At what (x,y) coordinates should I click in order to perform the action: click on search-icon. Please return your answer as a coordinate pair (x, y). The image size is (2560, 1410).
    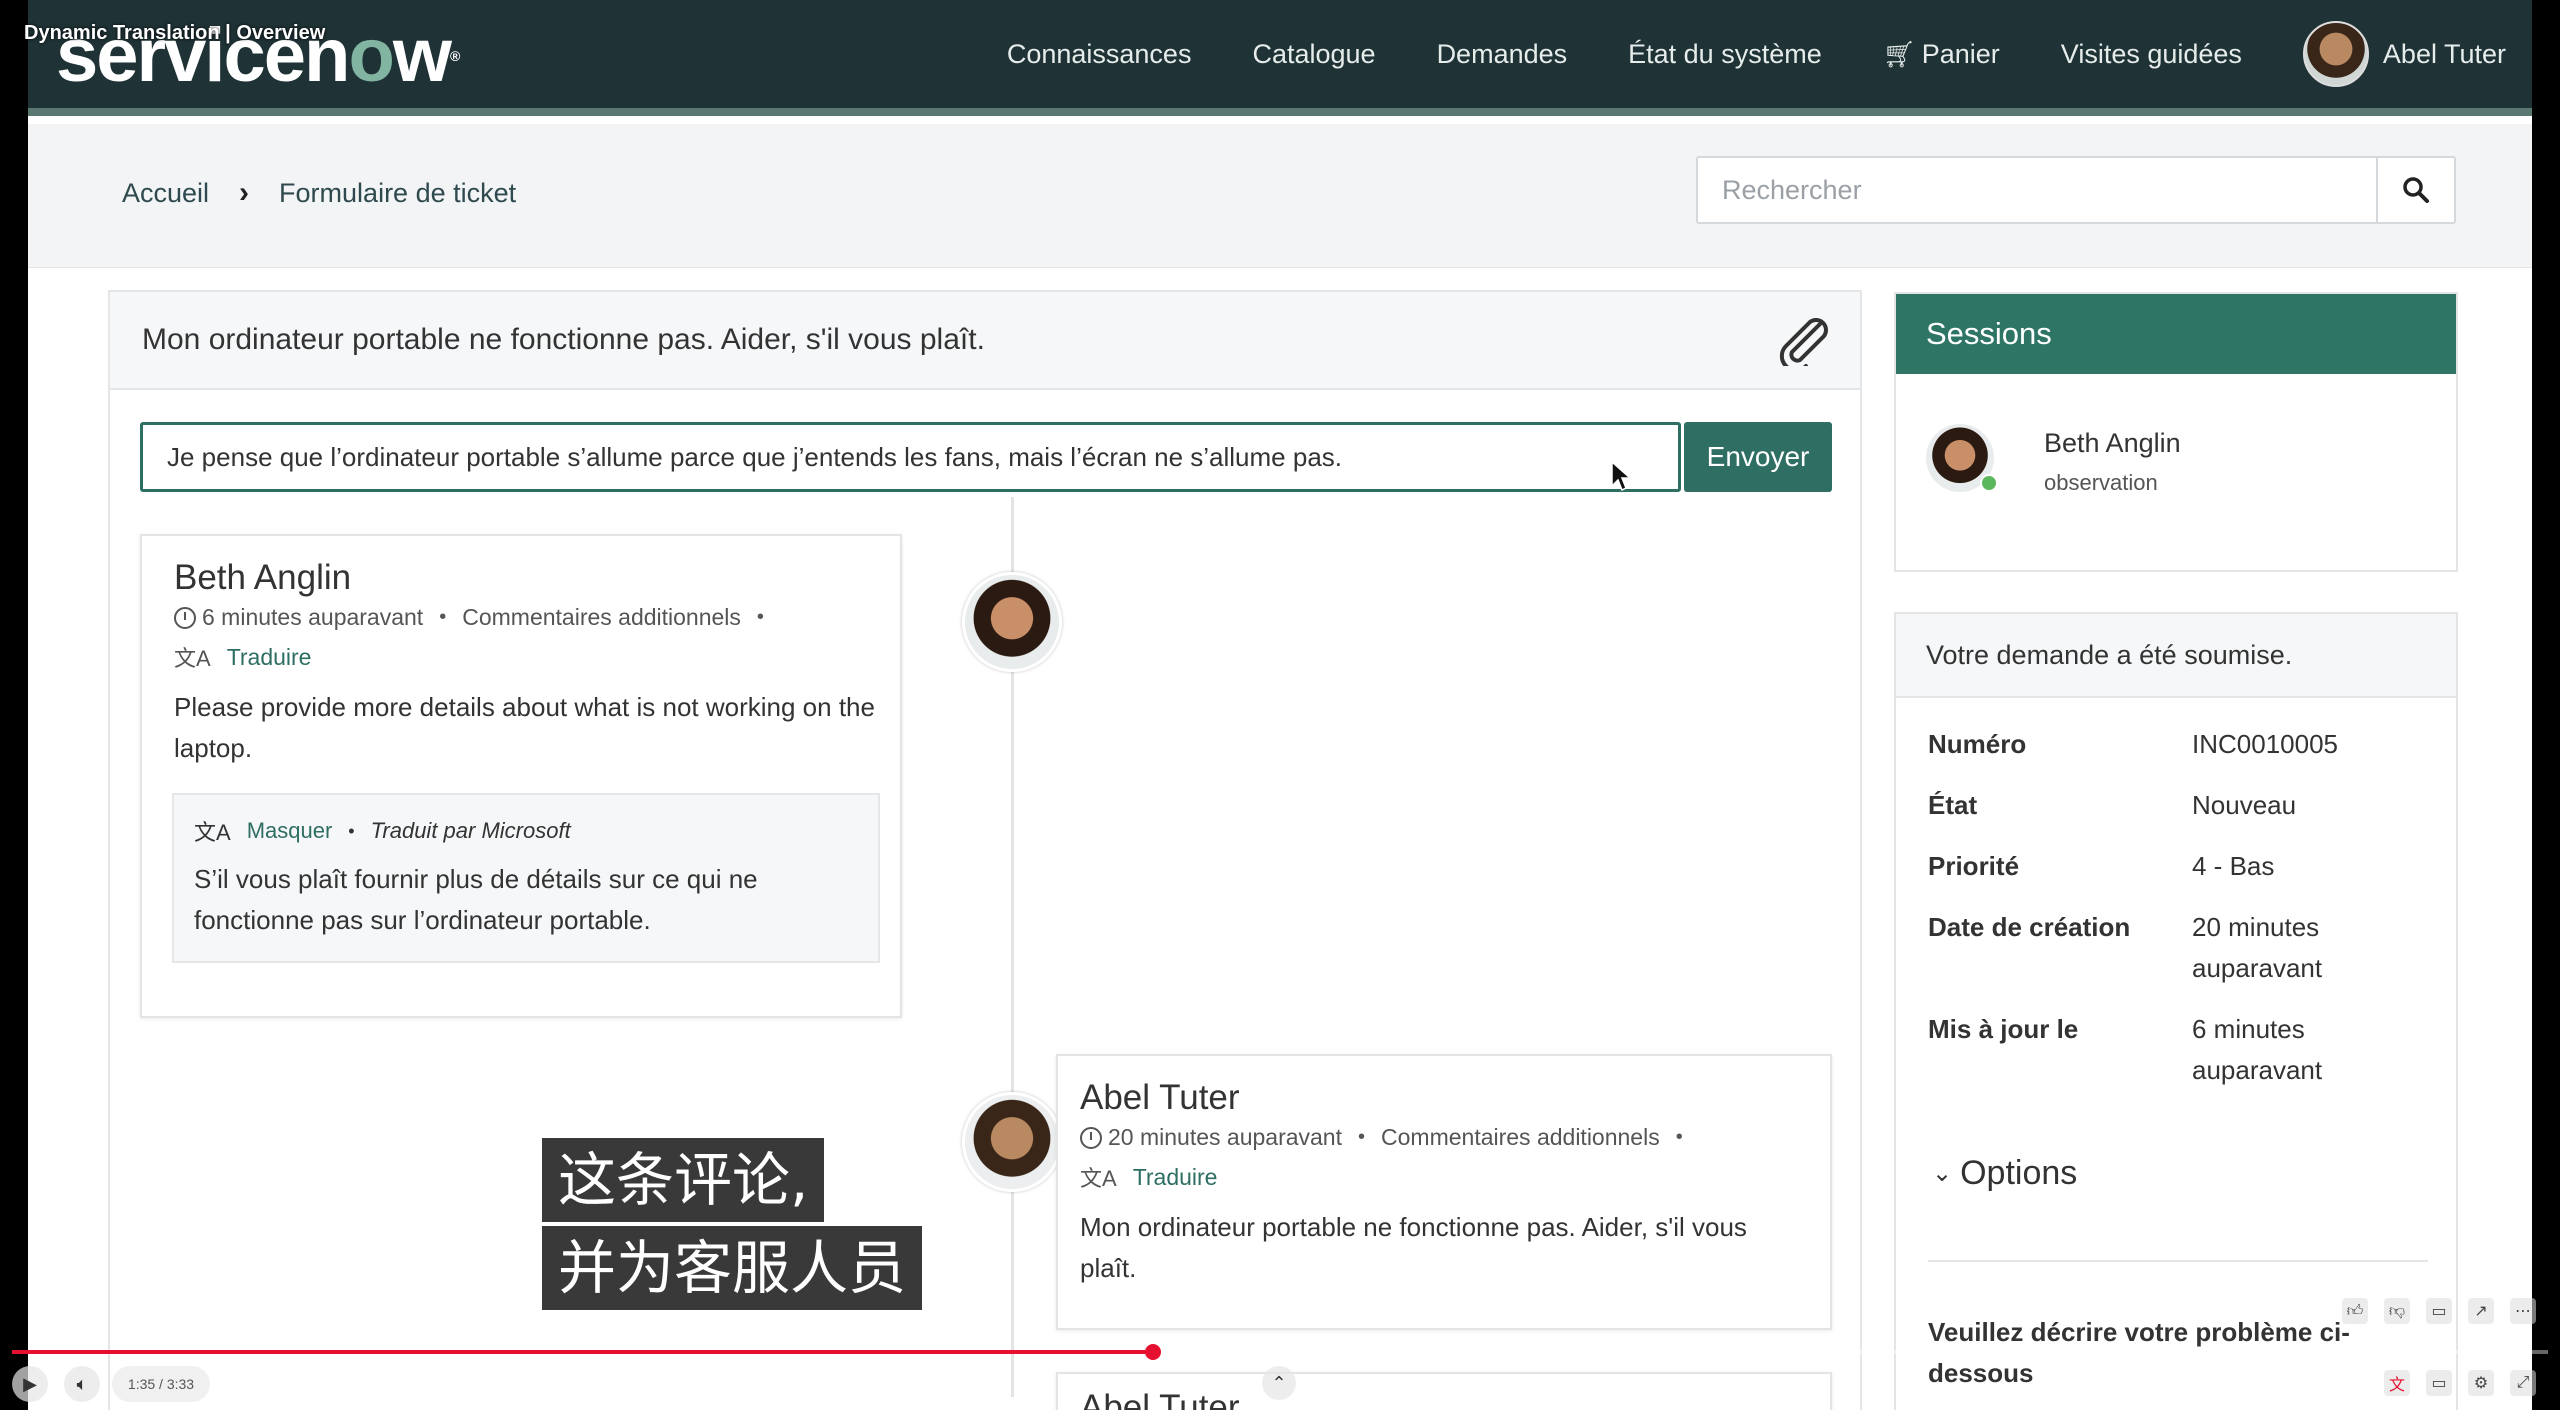
    Looking at the image, I should click on (2416, 190).